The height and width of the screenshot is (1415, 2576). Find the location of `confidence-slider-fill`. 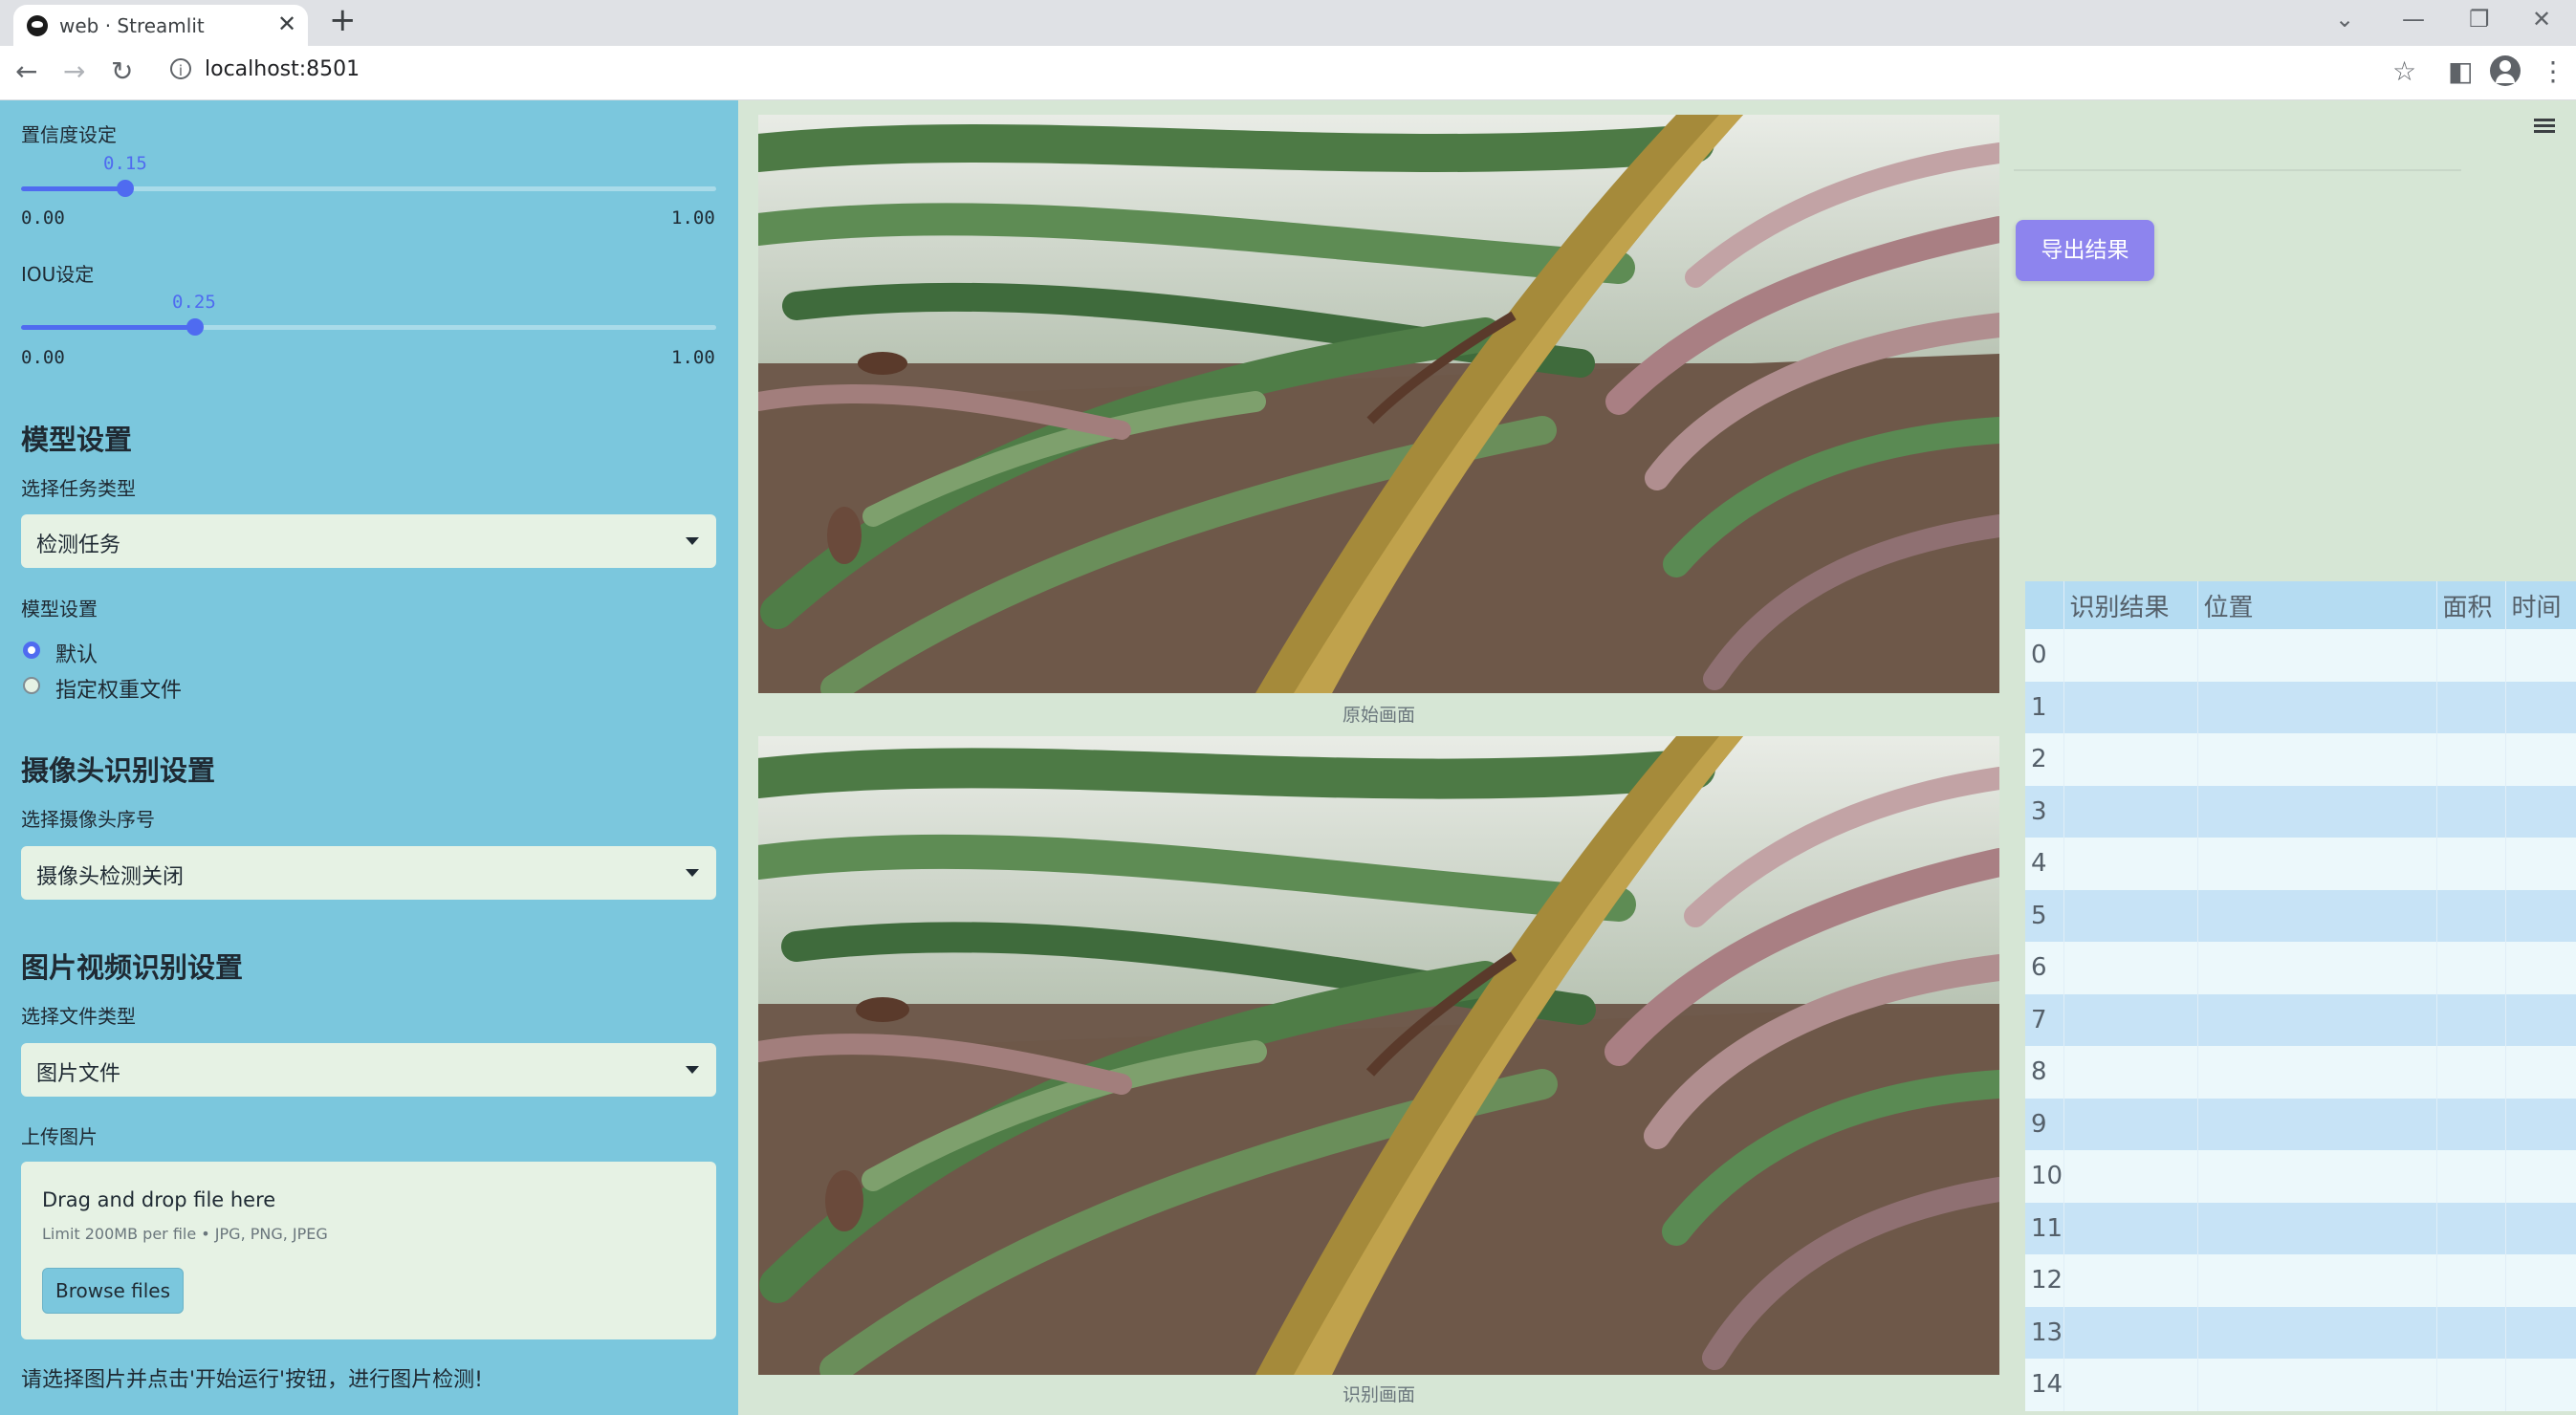

confidence-slider-fill is located at coordinates (73, 188).